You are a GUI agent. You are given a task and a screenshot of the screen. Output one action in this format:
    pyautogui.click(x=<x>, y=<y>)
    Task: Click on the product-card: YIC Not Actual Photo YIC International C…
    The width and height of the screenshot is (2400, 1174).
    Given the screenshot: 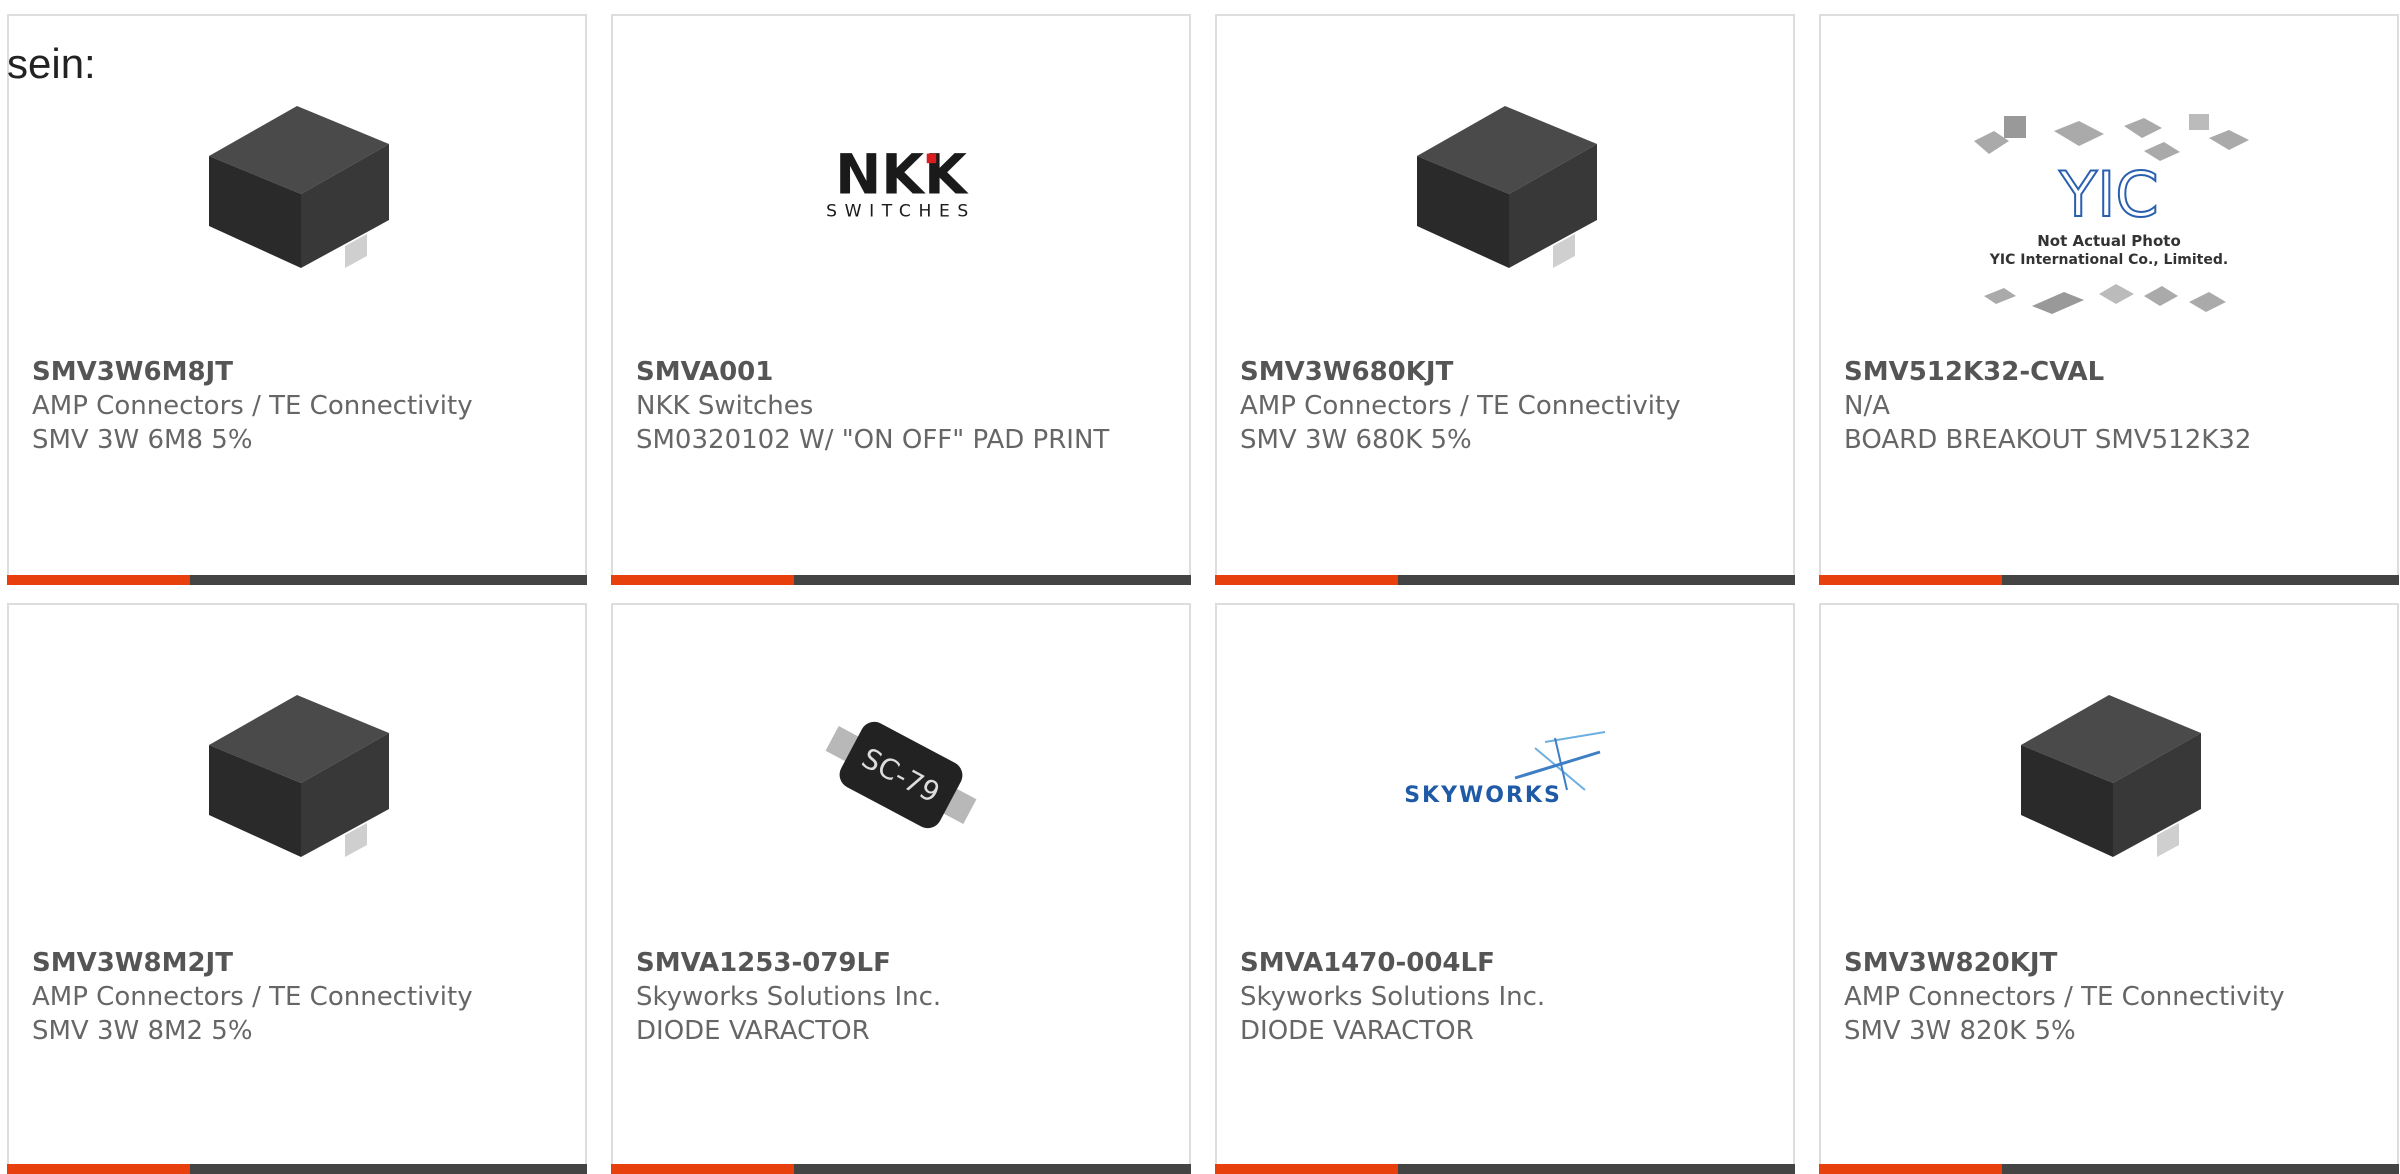 What is the action you would take?
    pyautogui.click(x=2109, y=299)
    